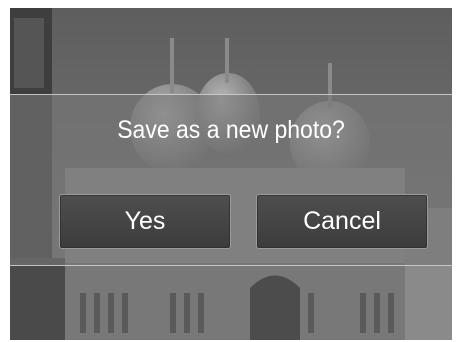 The height and width of the screenshot is (342, 459). I want to click on dialog-prompt: Save as a new photo?, so click(231, 130).